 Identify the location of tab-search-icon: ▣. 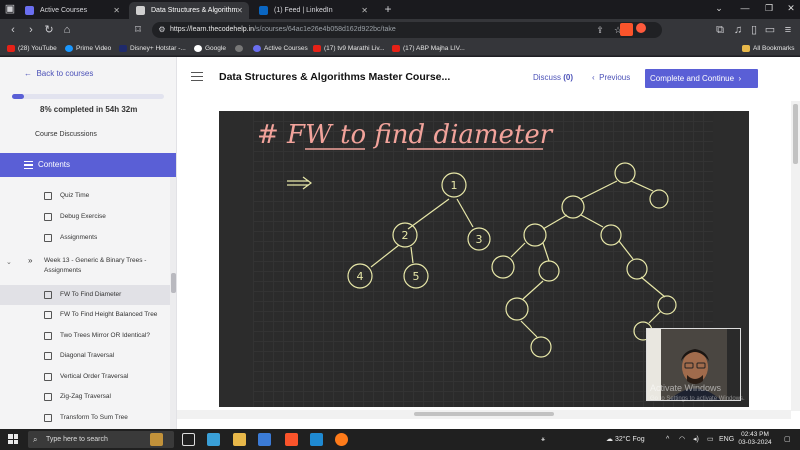
(10, 9).